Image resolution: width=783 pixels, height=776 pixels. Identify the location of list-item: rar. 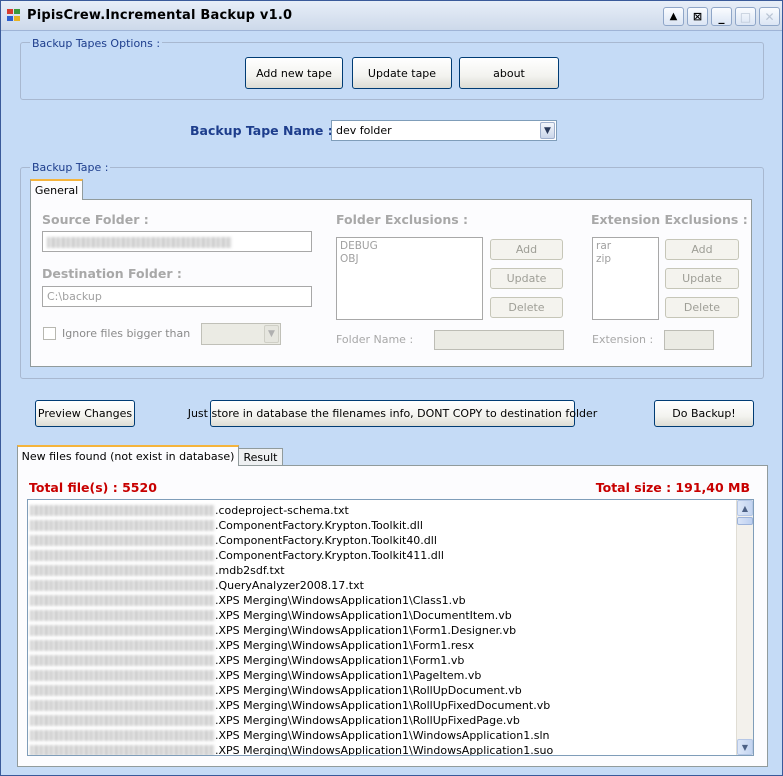
(625, 246).